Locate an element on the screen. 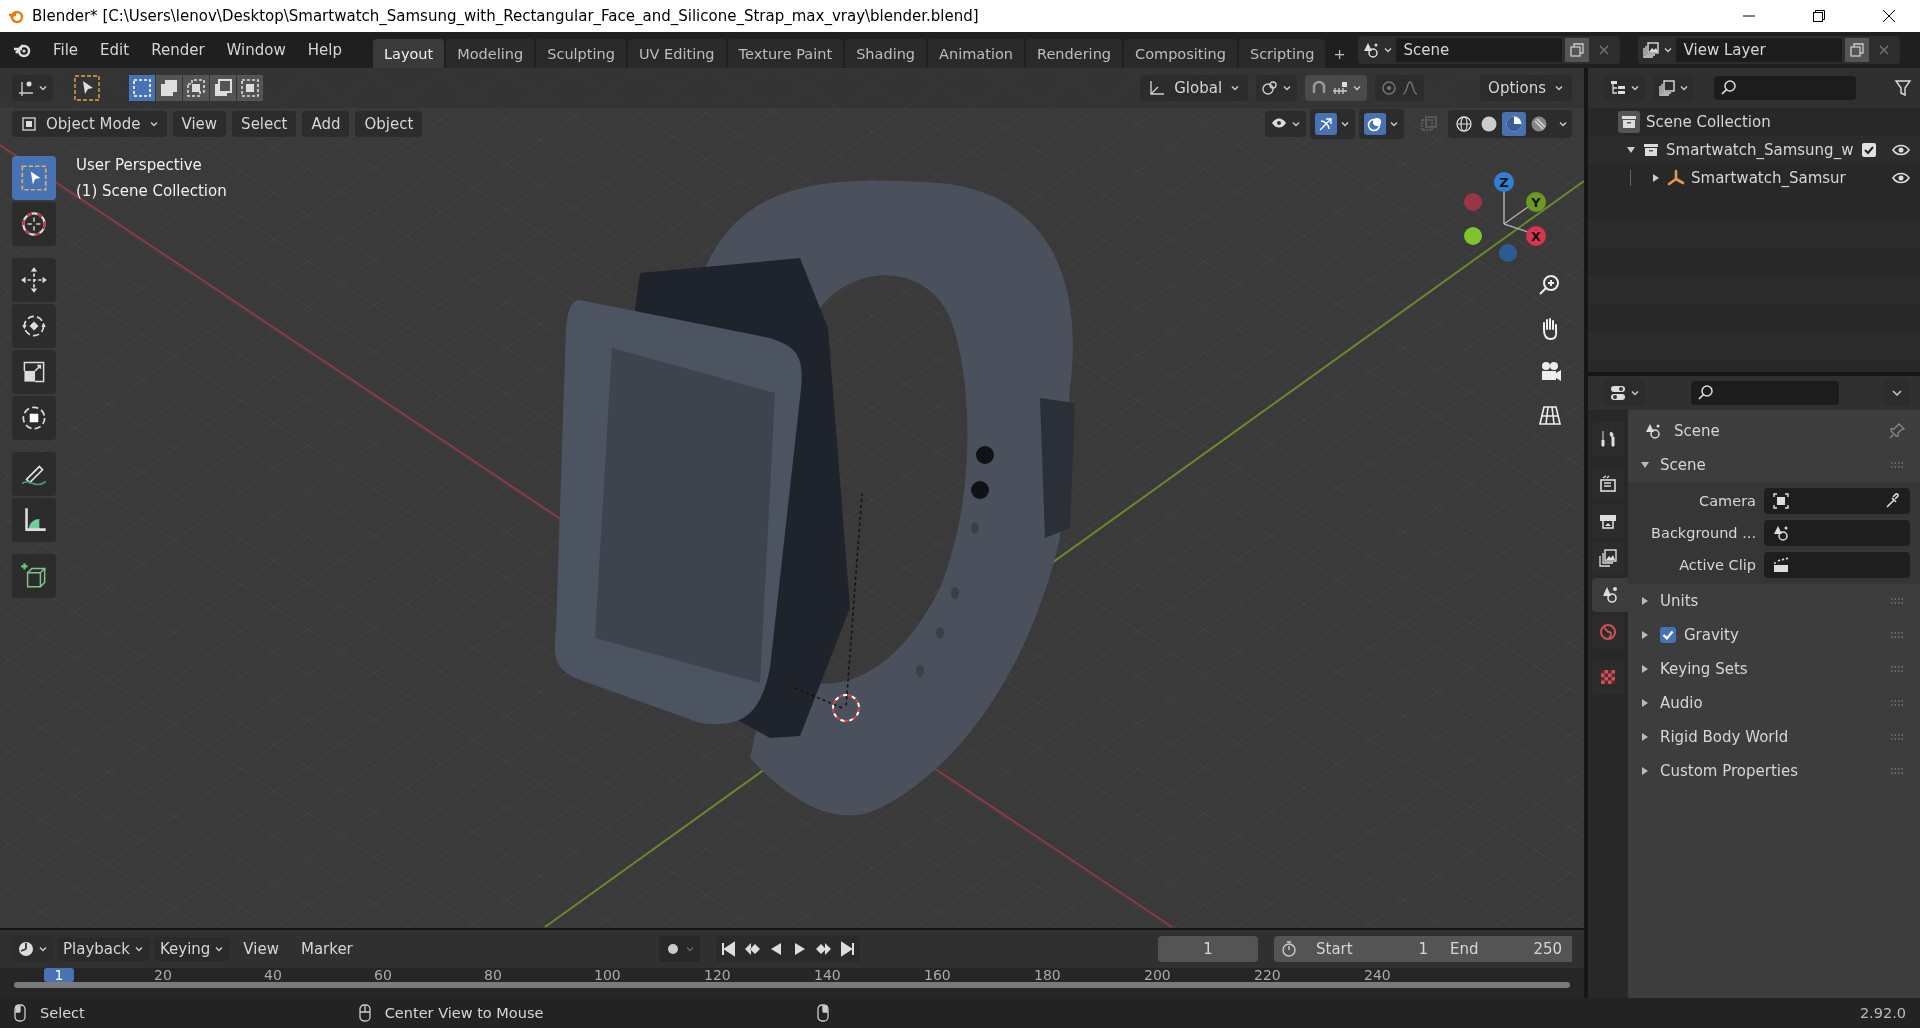 This screenshot has width=1920, height=1028. annotate-tool is located at coordinates (34, 474).